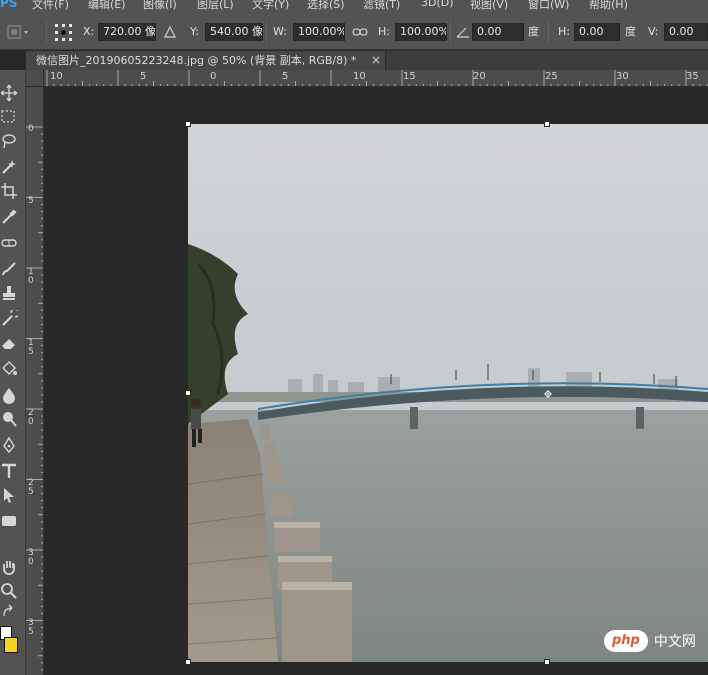 This screenshot has width=708, height=675. What do you see at coordinates (376, 60) in the screenshot?
I see `close-tab-icon: ×` at bounding box center [376, 60].